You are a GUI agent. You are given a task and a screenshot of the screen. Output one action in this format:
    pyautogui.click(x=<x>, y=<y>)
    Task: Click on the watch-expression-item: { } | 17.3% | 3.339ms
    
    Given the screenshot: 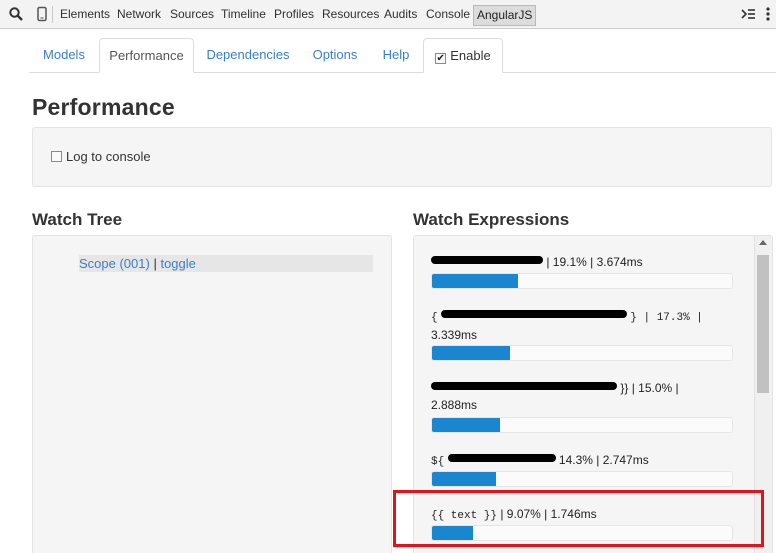 What is the action you would take?
    pyautogui.click(x=582, y=334)
    